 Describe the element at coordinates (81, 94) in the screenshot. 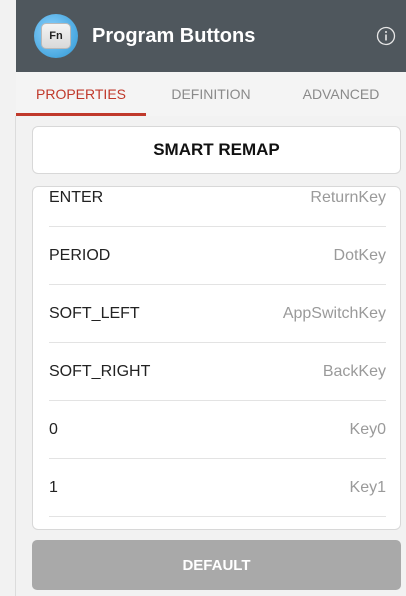

I see `tab-properties: PROPERTIES` at that location.